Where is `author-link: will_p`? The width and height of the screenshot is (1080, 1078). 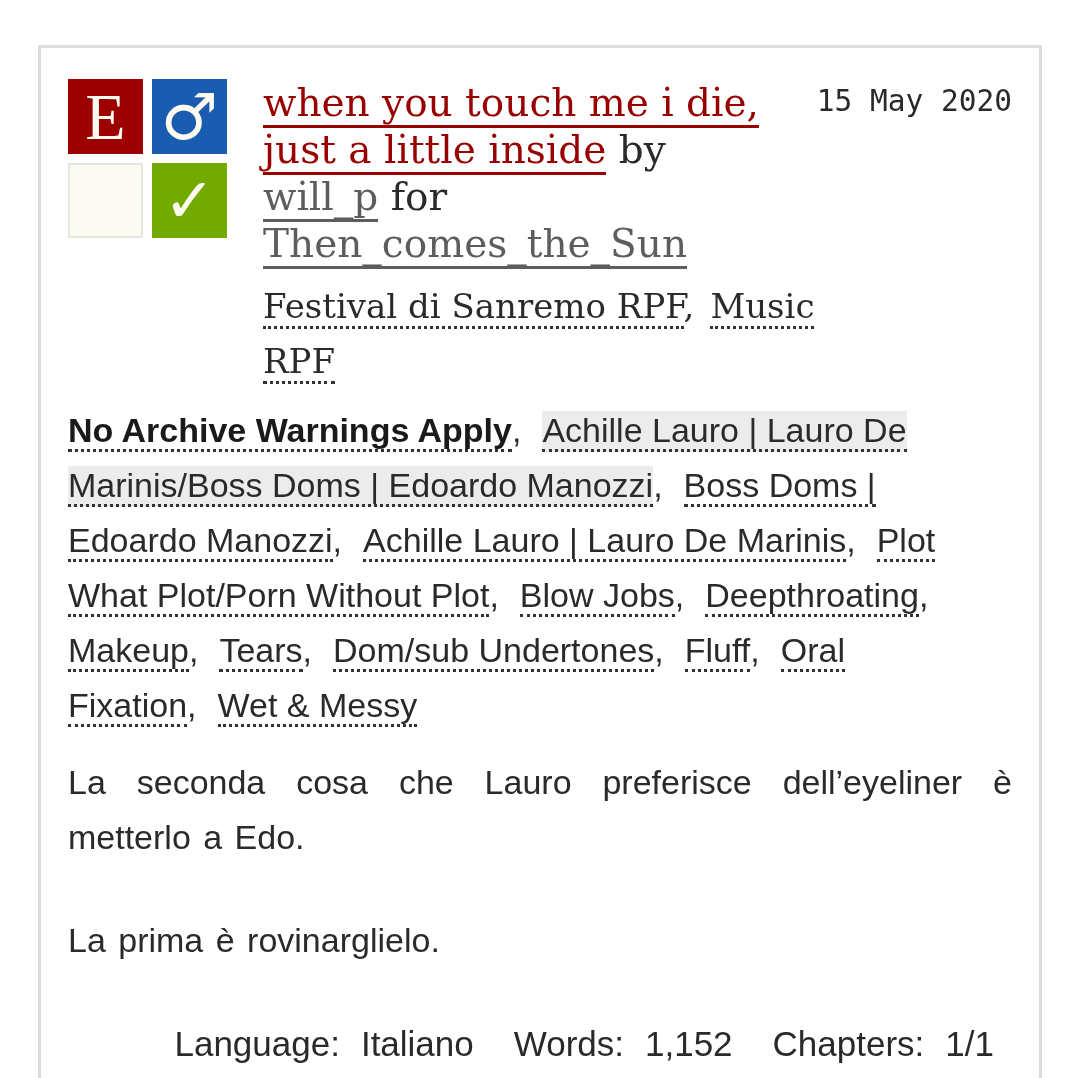 author-link: will_p is located at coordinates (321, 198).